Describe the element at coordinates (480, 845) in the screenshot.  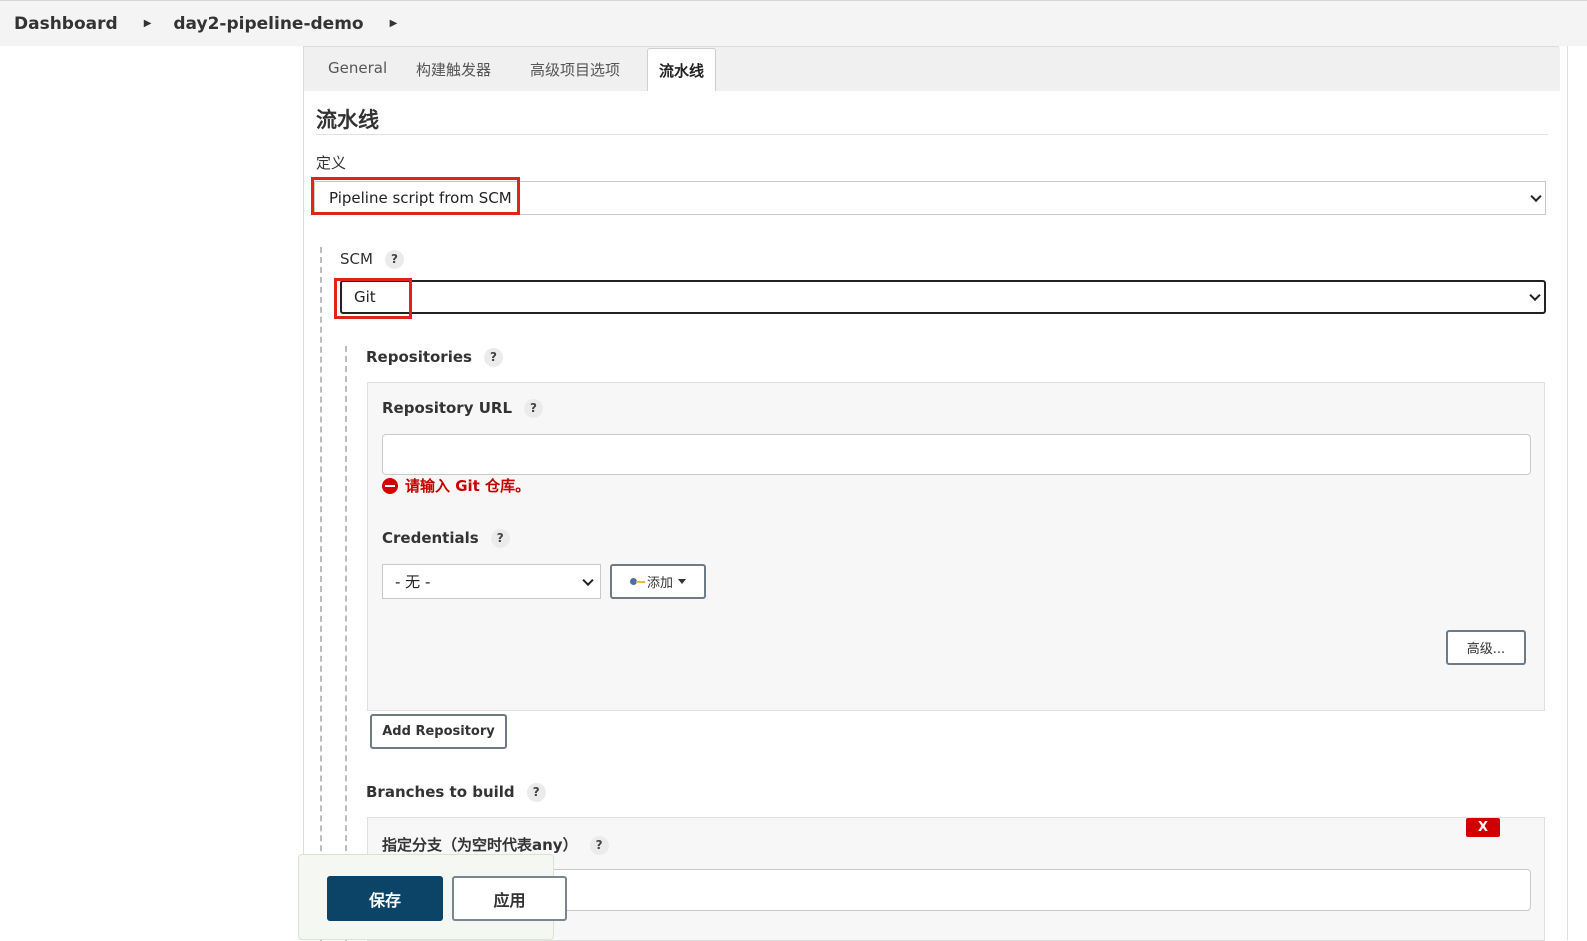
I see `branch-specifier-label-text: 指定分支（为空时代表any）` at that location.